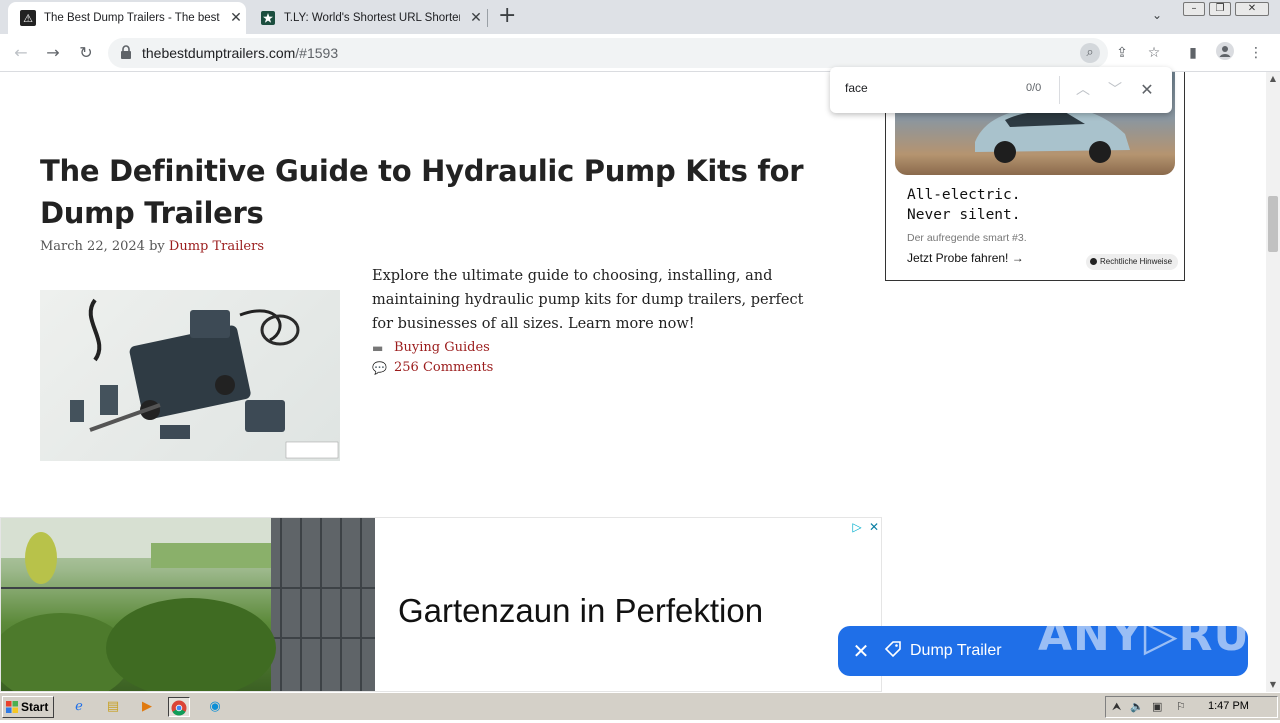  Describe the element at coordinates (1017, 258) in the screenshot. I see `arrow-right-icon: →` at that location.